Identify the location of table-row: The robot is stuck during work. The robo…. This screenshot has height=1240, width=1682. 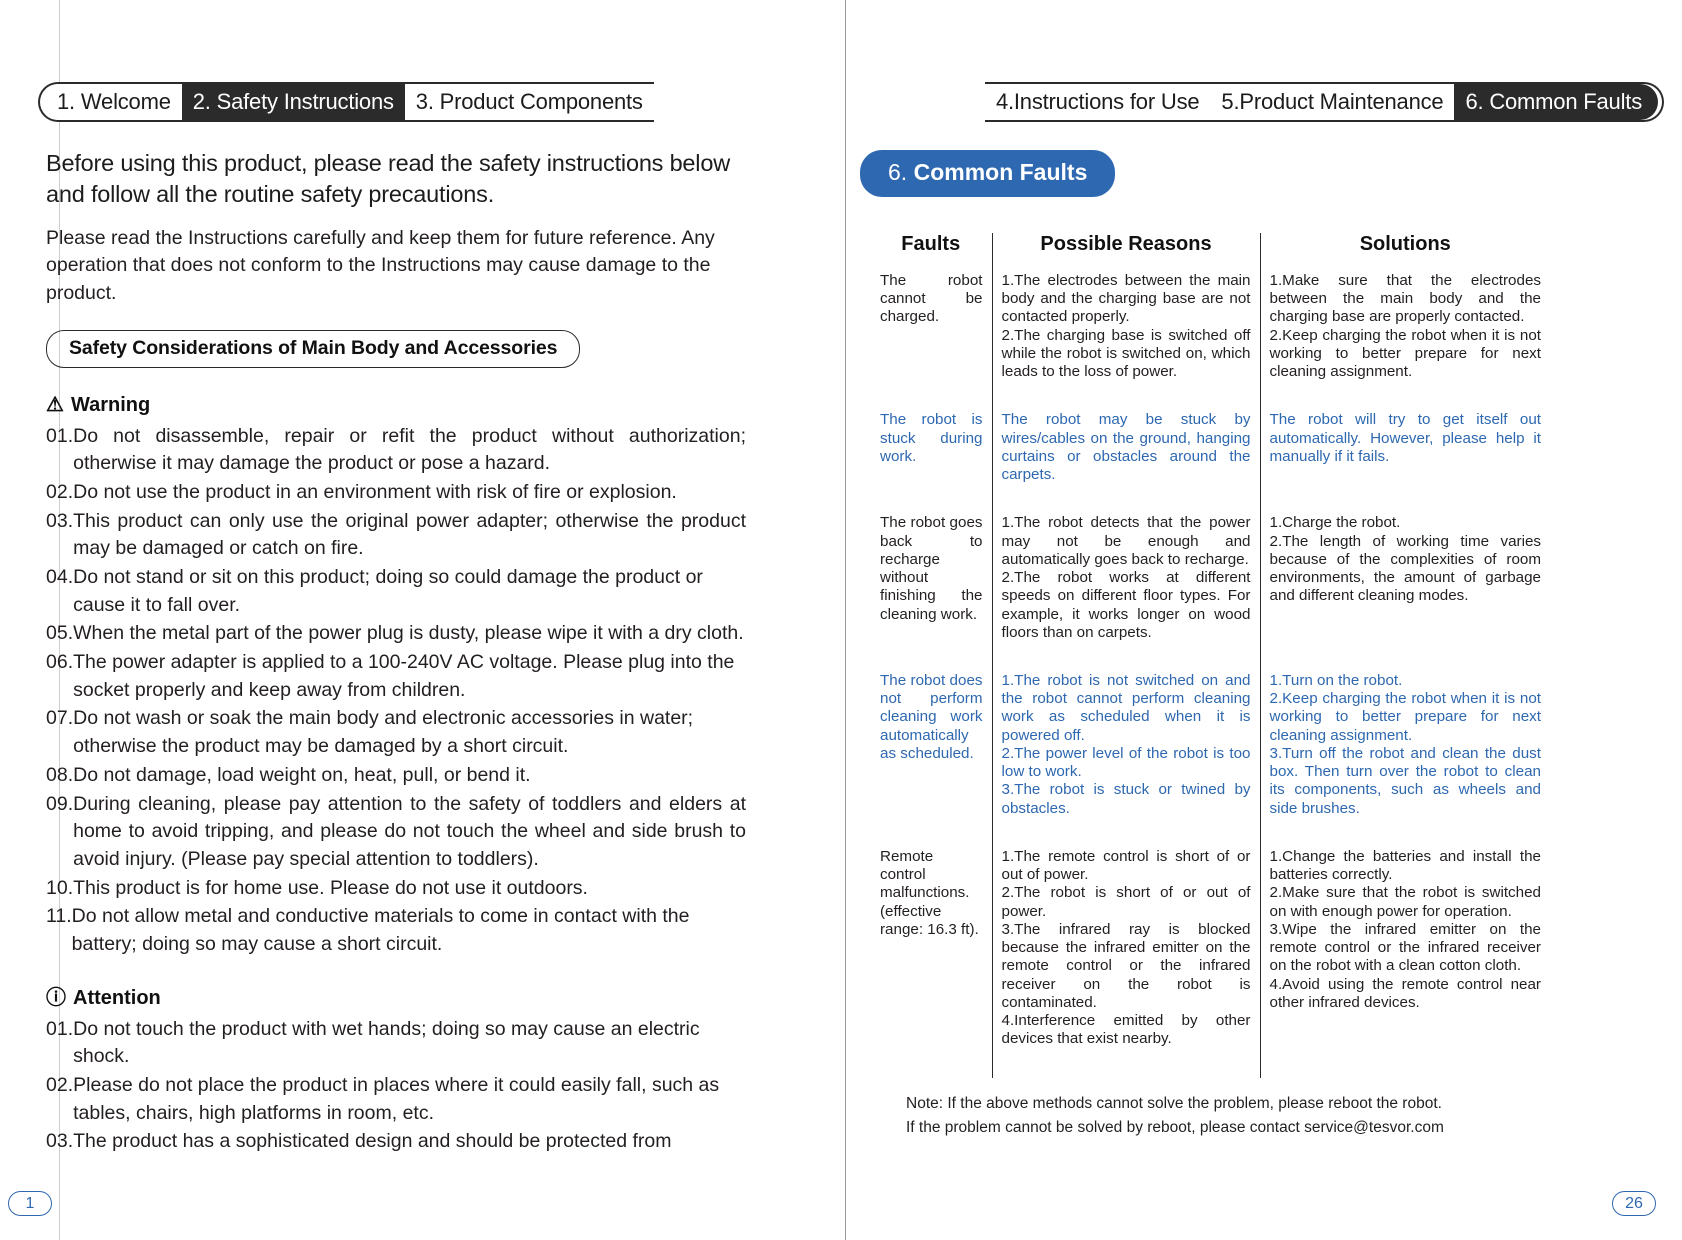
(1210, 463).